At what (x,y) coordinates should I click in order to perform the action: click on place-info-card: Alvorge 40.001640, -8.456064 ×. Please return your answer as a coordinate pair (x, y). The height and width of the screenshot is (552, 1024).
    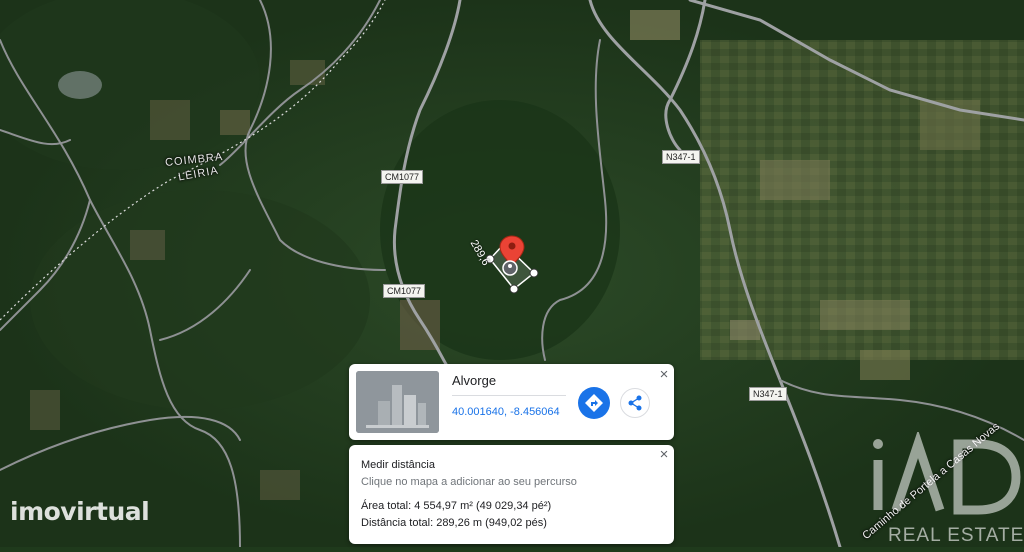
    Looking at the image, I should click on (511, 402).